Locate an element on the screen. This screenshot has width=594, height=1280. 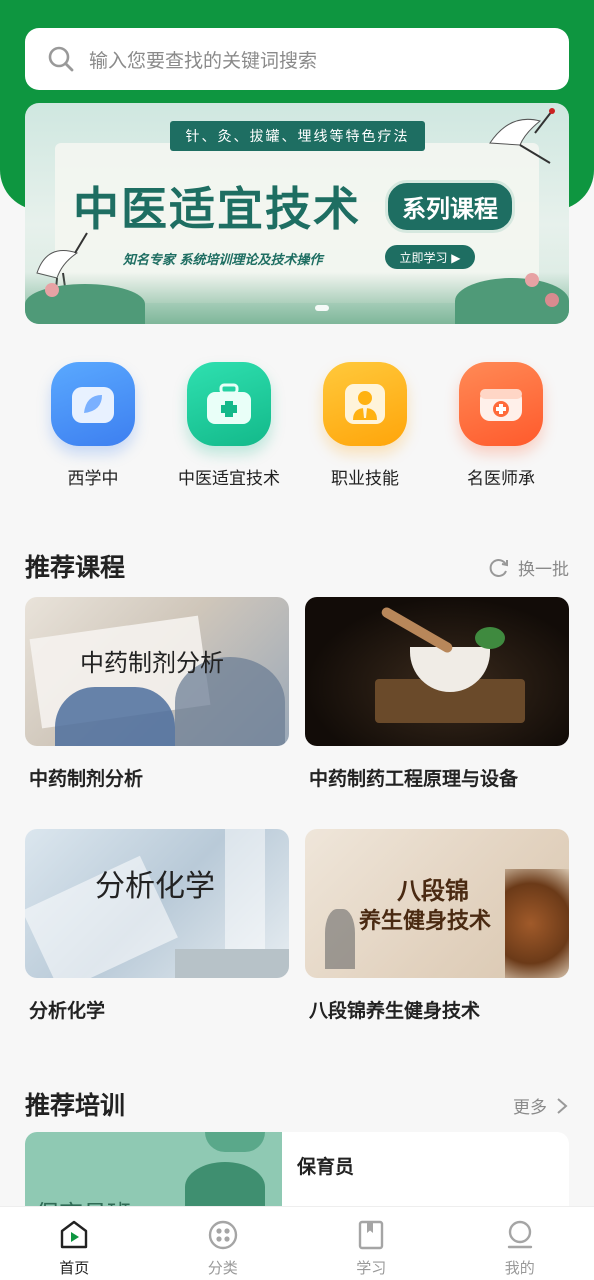
category-label: 中医适宜技术 is located at coordinates (229, 479).